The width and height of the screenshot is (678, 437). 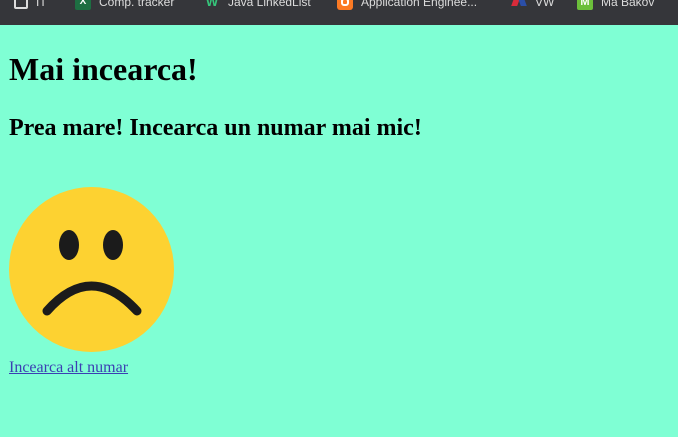 What do you see at coordinates (212, 4) in the screenshot?
I see `w-logo-icon: W` at bounding box center [212, 4].